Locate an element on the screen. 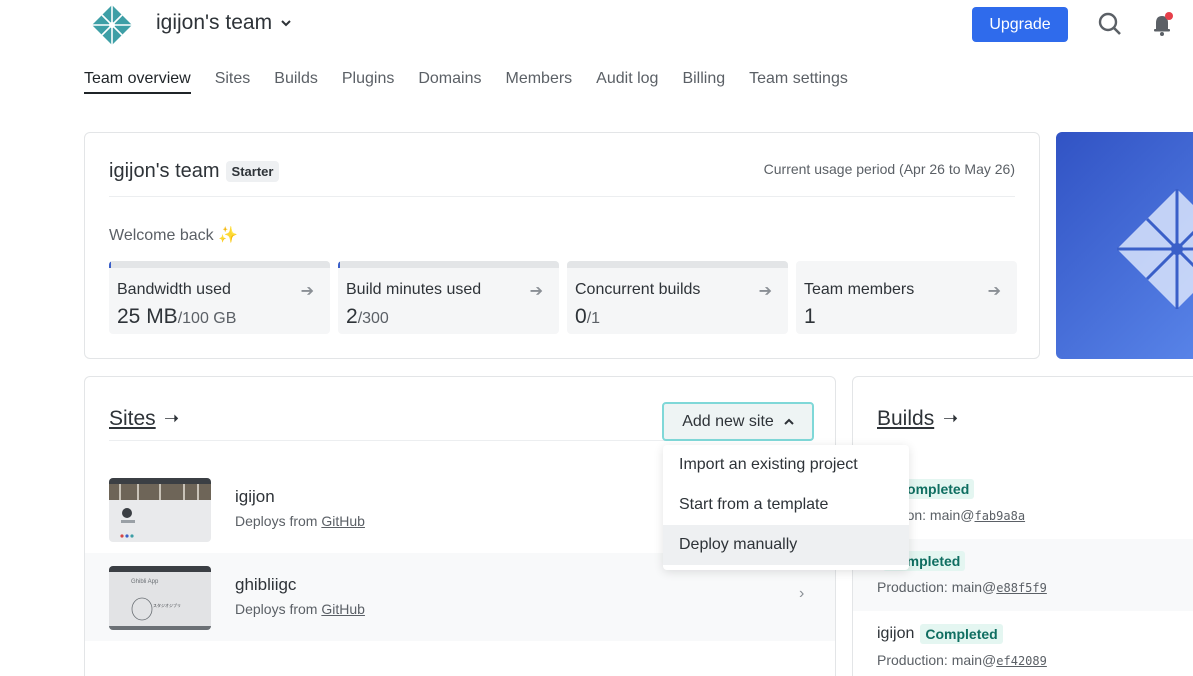 This screenshot has width=1193, height=676. tab-team-overview: Team overview is located at coordinates (137, 82).